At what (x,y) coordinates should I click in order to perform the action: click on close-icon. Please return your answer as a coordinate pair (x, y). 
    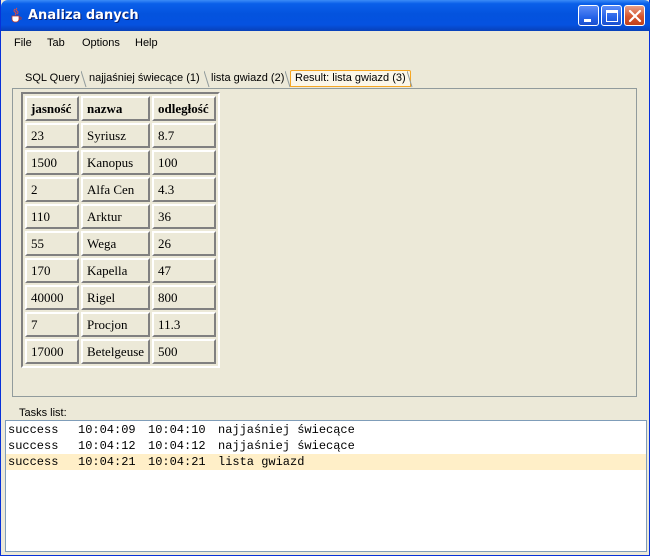
    Looking at the image, I should click on (635, 16).